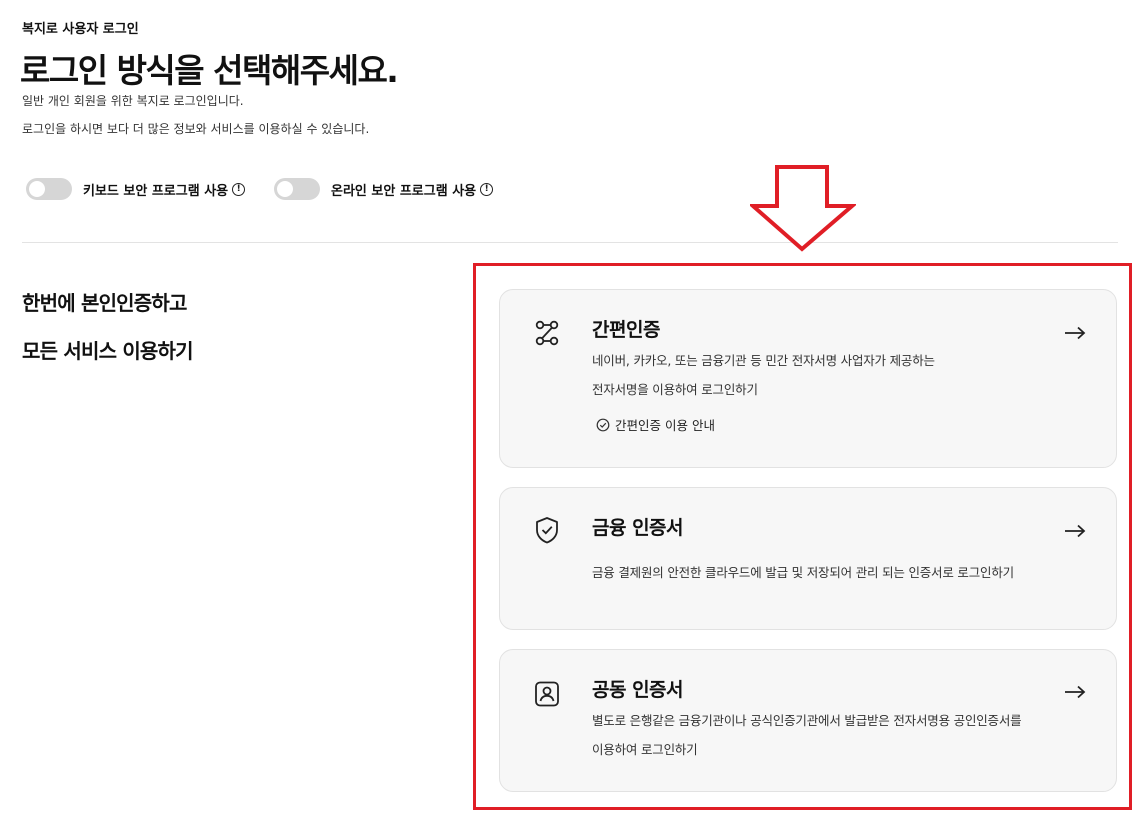 The image size is (1138, 820). I want to click on page-description-line1: 일반 개인 회원을 위한 복지로 로그인입니다., so click(133, 101).